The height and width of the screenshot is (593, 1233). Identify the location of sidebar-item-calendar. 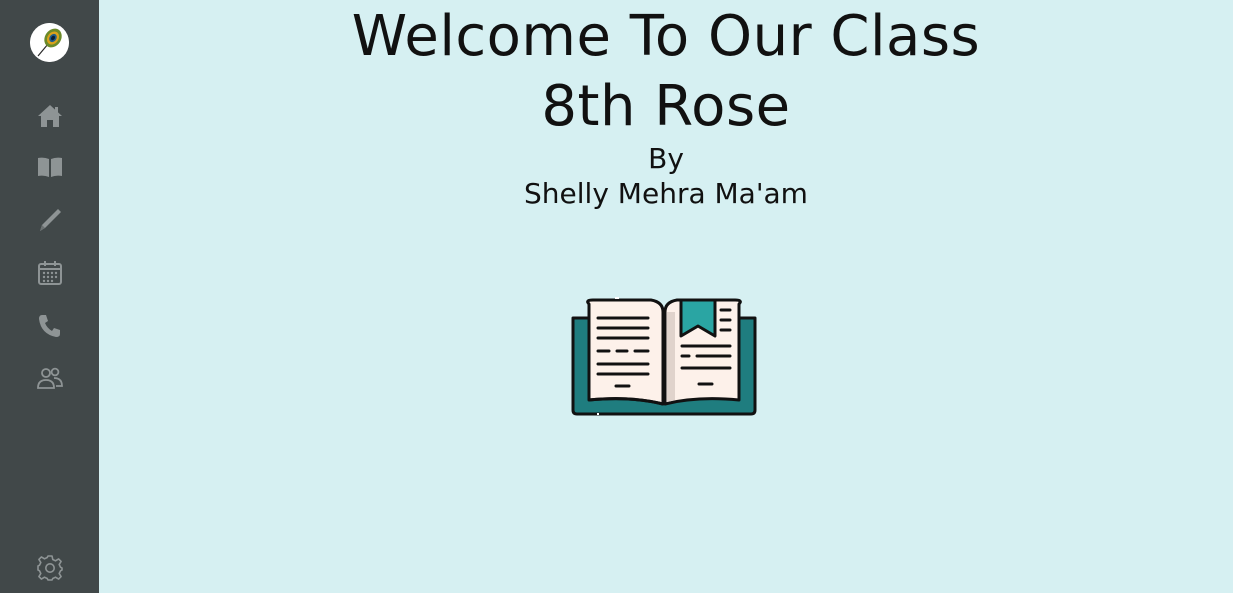
(50, 273).